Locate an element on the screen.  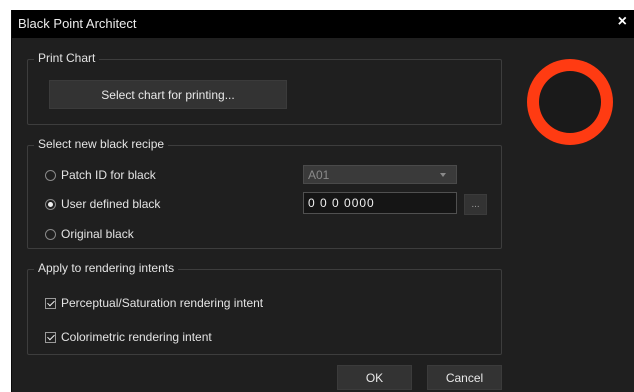
radio-original-indicator is located at coordinates (50, 234).